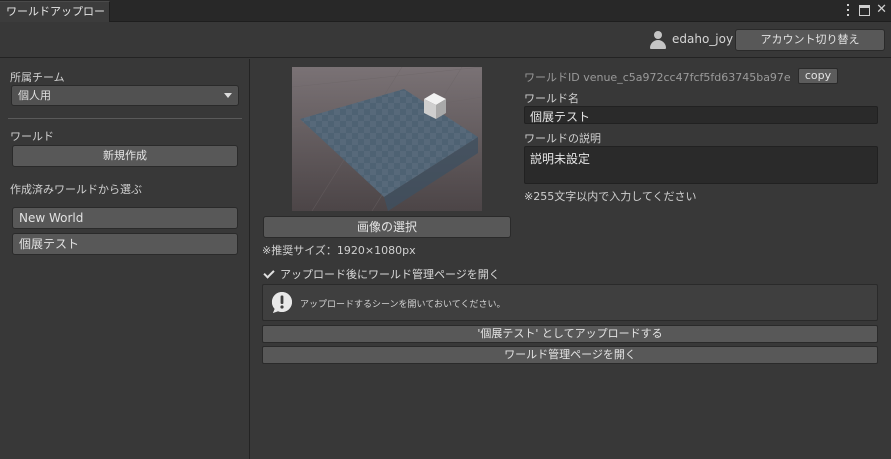 The width and height of the screenshot is (891, 459). I want to click on help-box: アップロードするシーンを開いておいてください。, so click(570, 302).